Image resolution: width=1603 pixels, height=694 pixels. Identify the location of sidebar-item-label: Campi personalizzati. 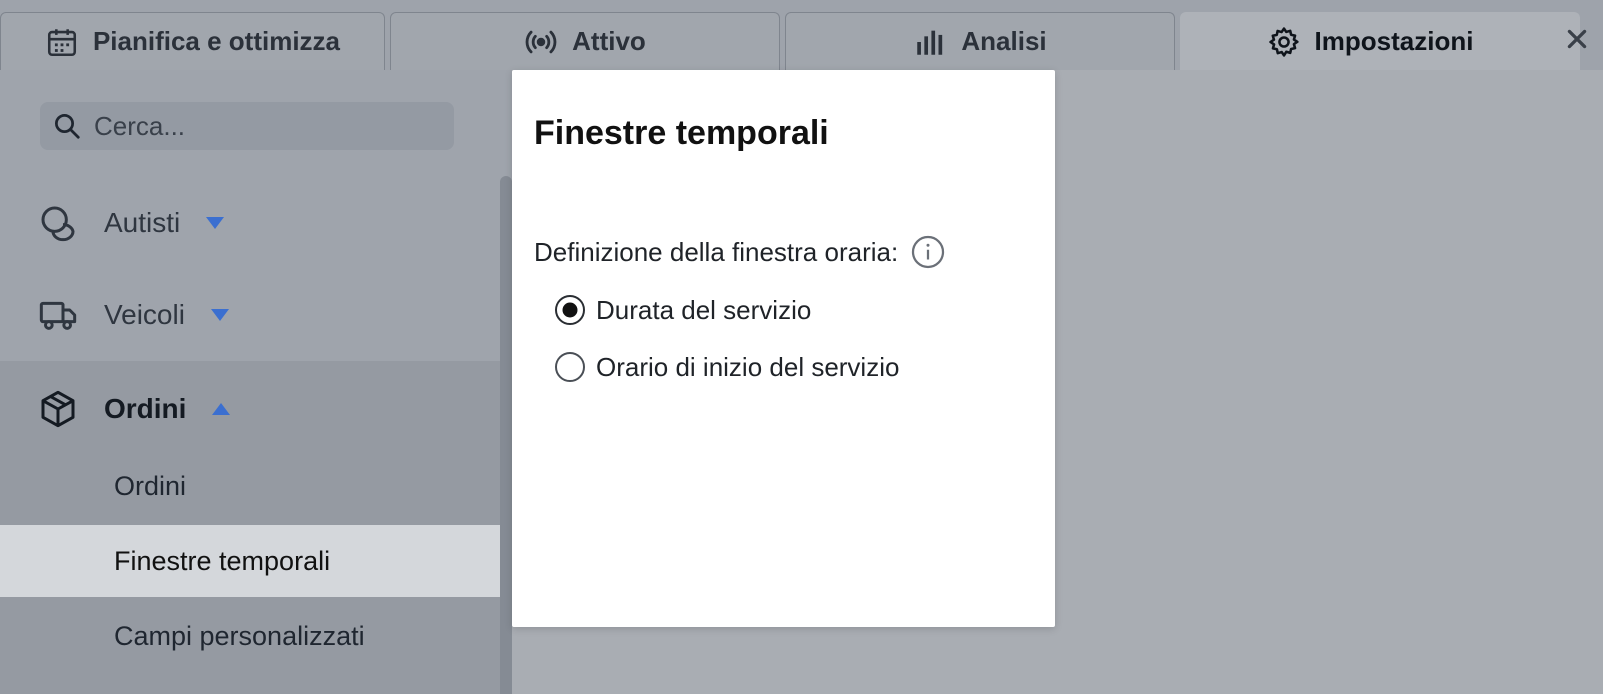
(239, 635).